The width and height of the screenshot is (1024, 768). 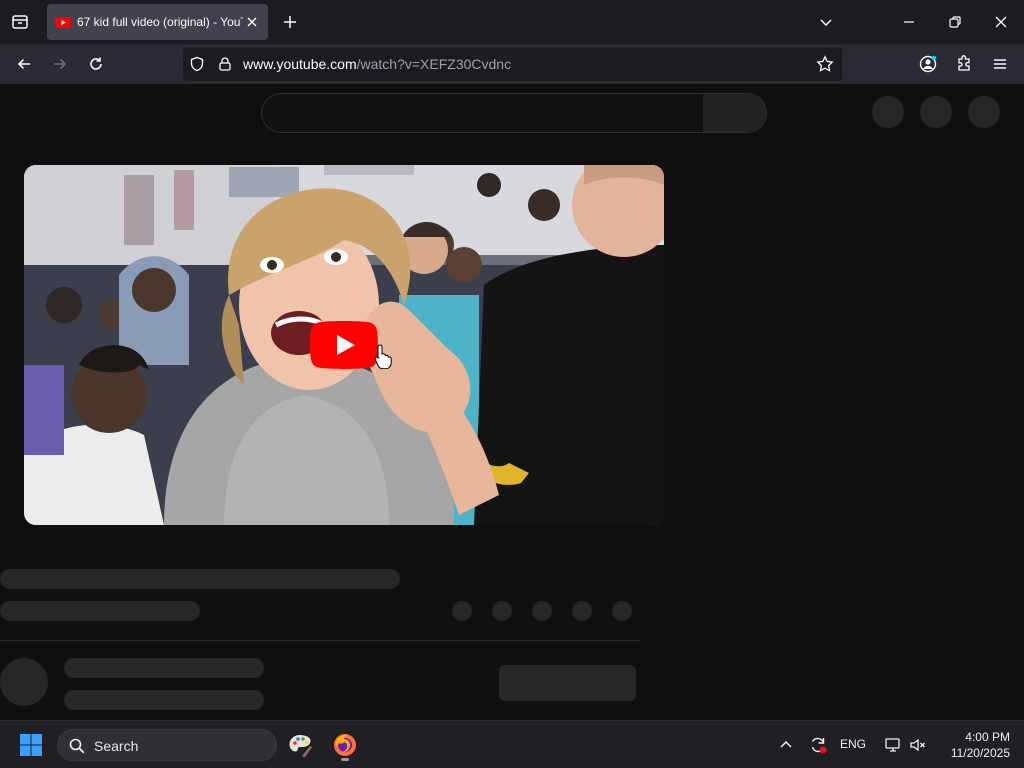 I want to click on forward-button, so click(x=60, y=64).